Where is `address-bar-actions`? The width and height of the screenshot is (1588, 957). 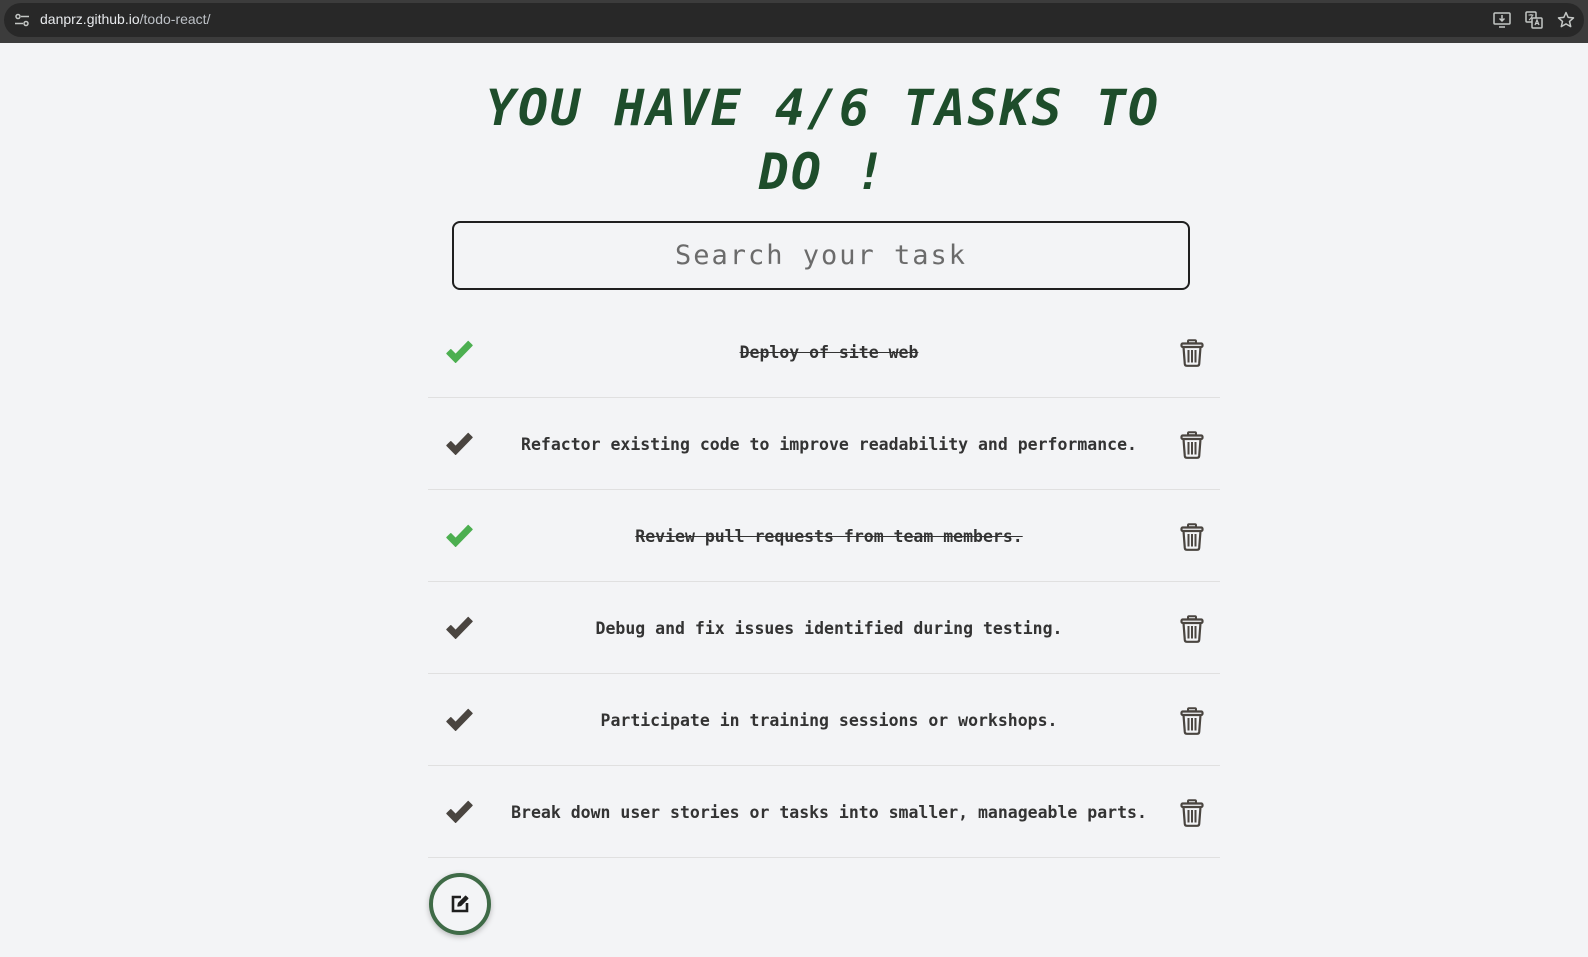 address-bar-actions is located at coordinates (1534, 20).